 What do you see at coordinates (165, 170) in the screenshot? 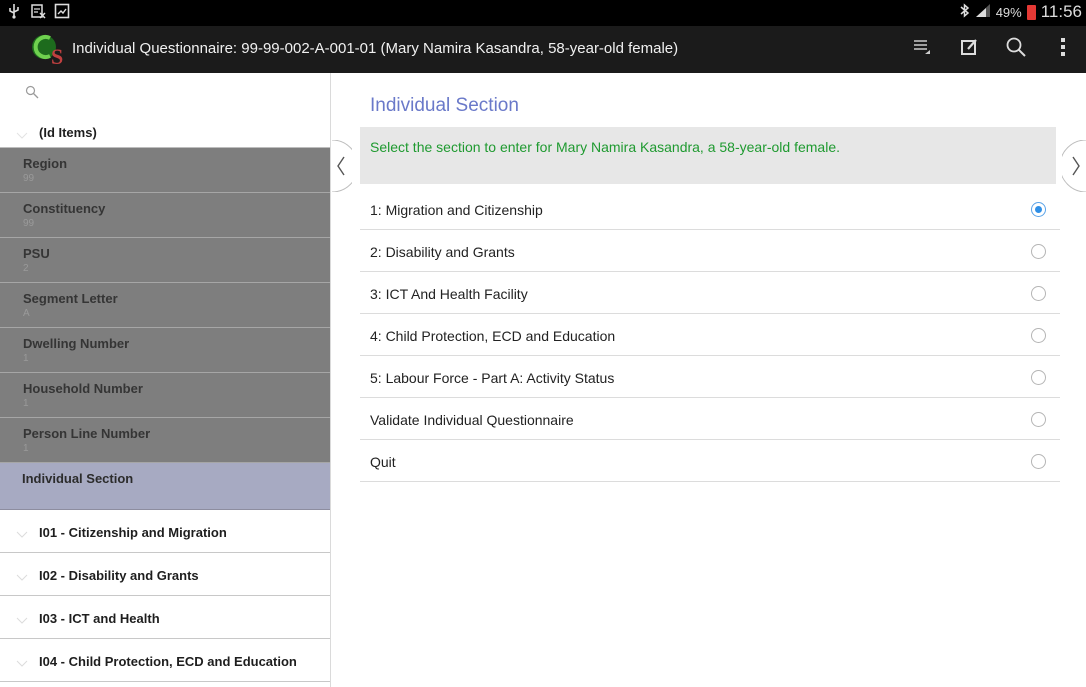
I see `tree-item-region: Region 99` at bounding box center [165, 170].